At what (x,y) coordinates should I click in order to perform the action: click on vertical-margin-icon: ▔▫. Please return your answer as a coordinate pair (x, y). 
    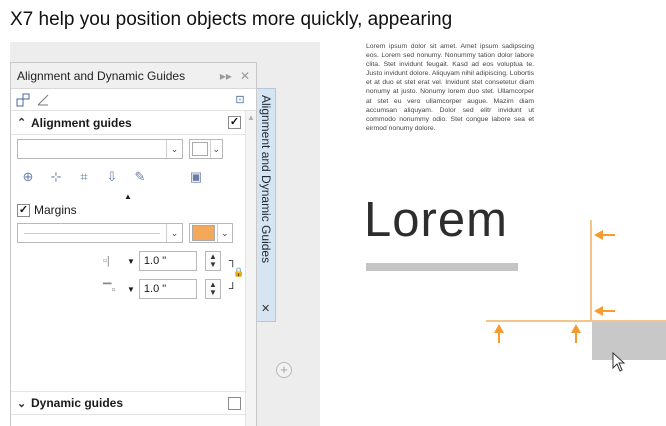
    Looking at the image, I should click on (109, 289).